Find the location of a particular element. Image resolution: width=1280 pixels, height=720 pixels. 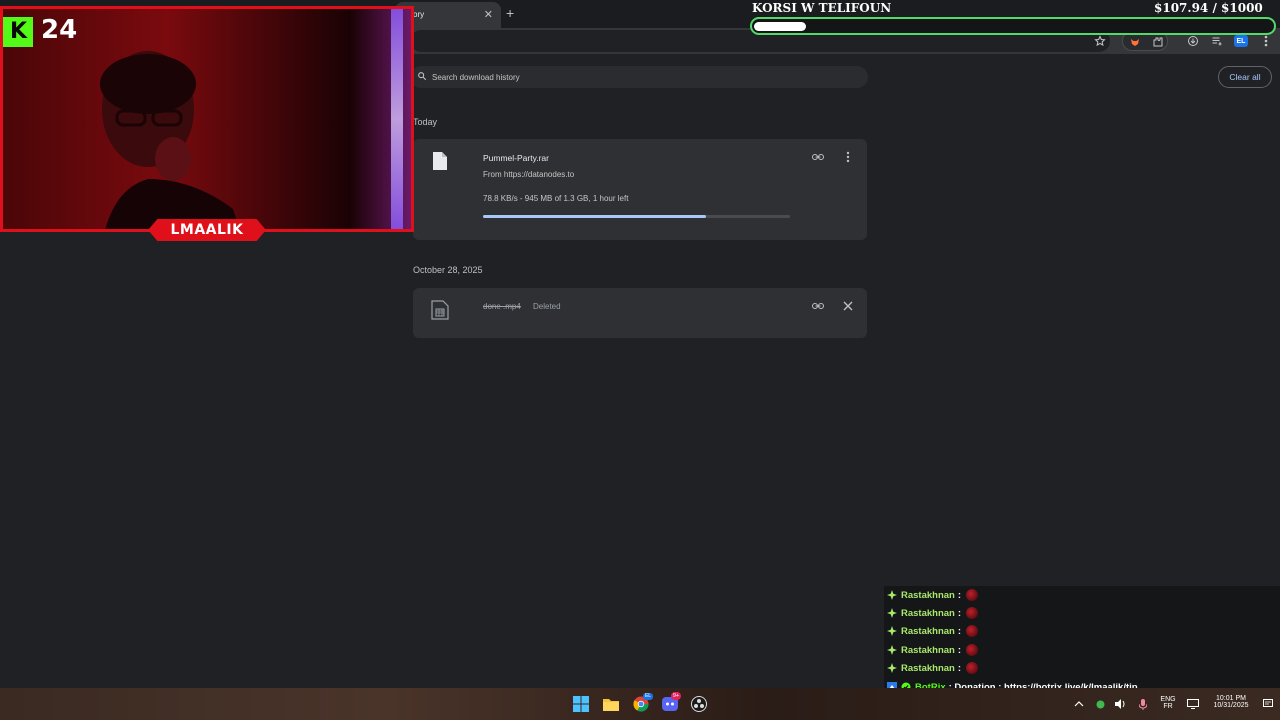

star-icon is located at coordinates (1100, 41).